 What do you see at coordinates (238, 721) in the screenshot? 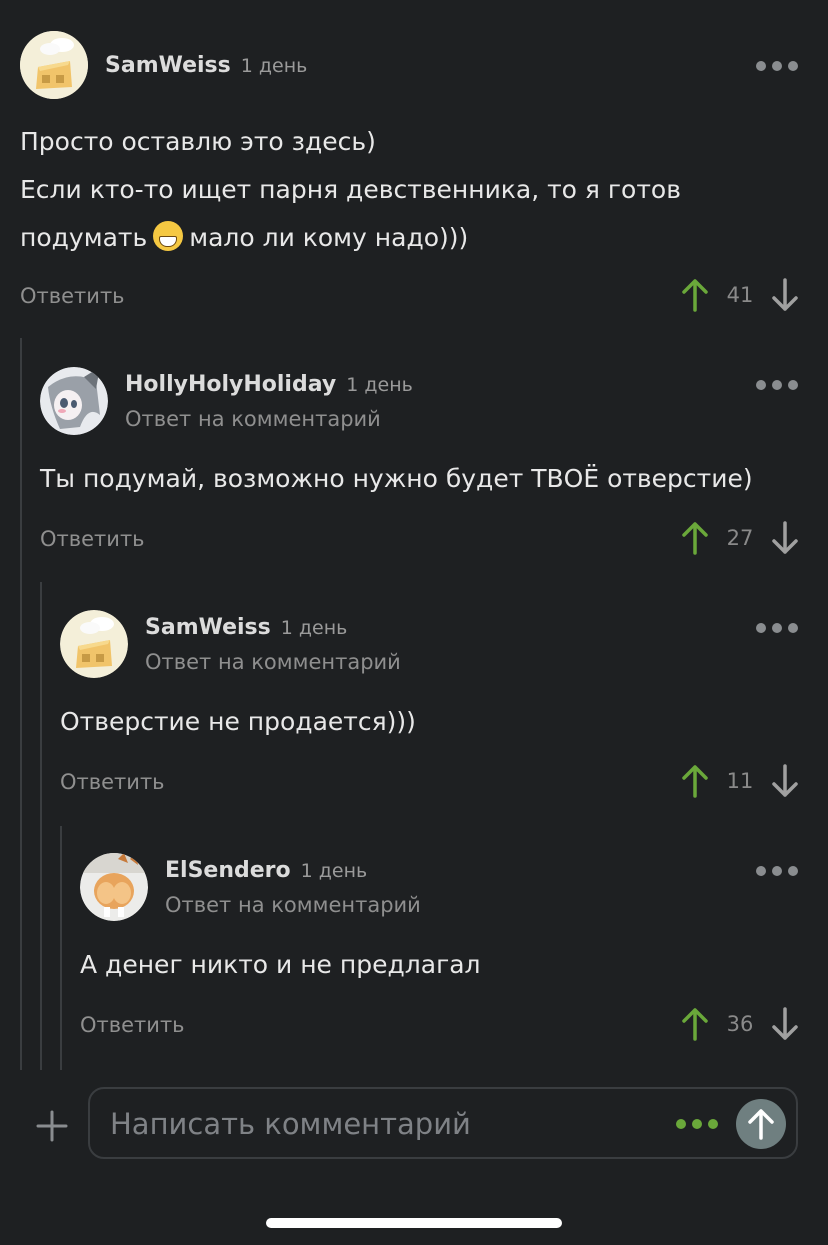
I see `comment-text: Отверстие не продается)))` at bounding box center [238, 721].